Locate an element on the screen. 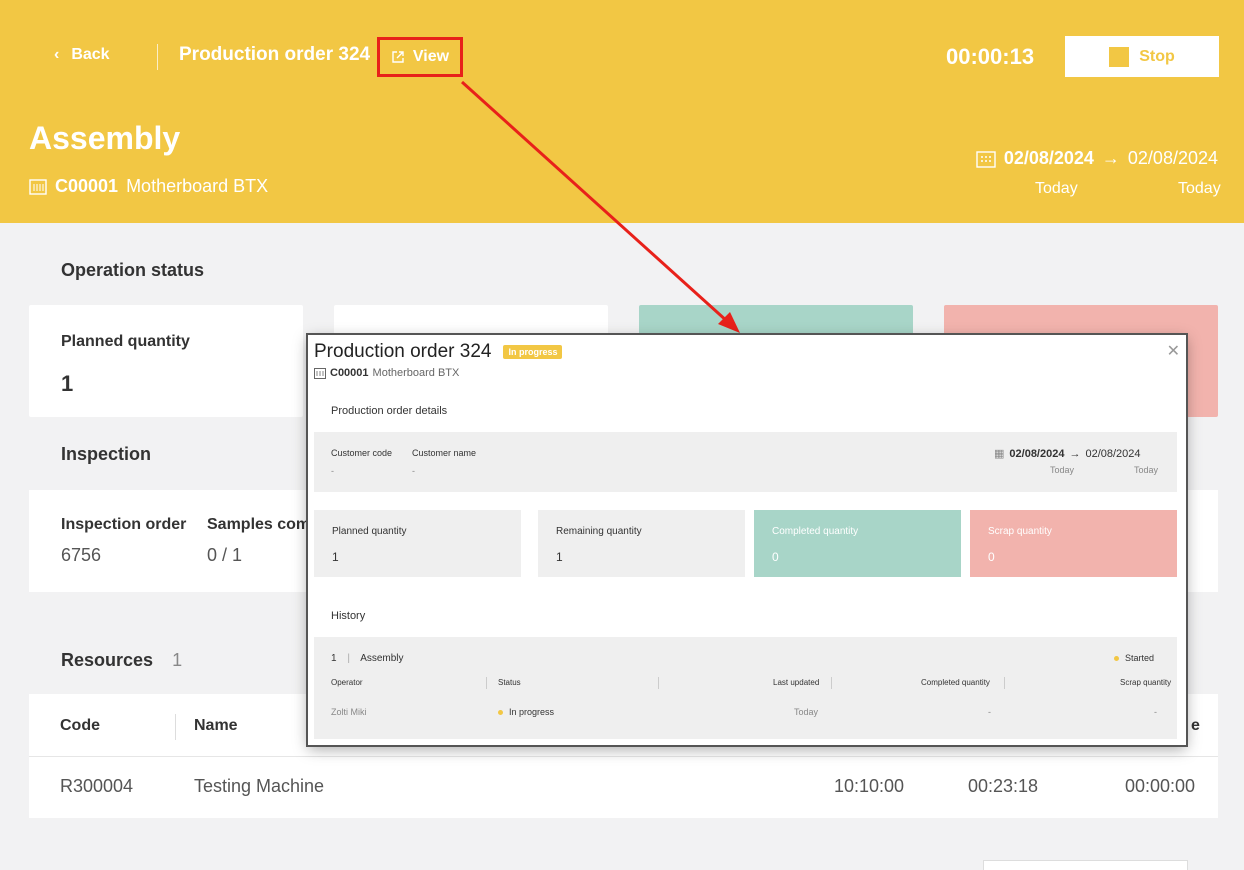  bottom-action-button is located at coordinates (1085, 865).